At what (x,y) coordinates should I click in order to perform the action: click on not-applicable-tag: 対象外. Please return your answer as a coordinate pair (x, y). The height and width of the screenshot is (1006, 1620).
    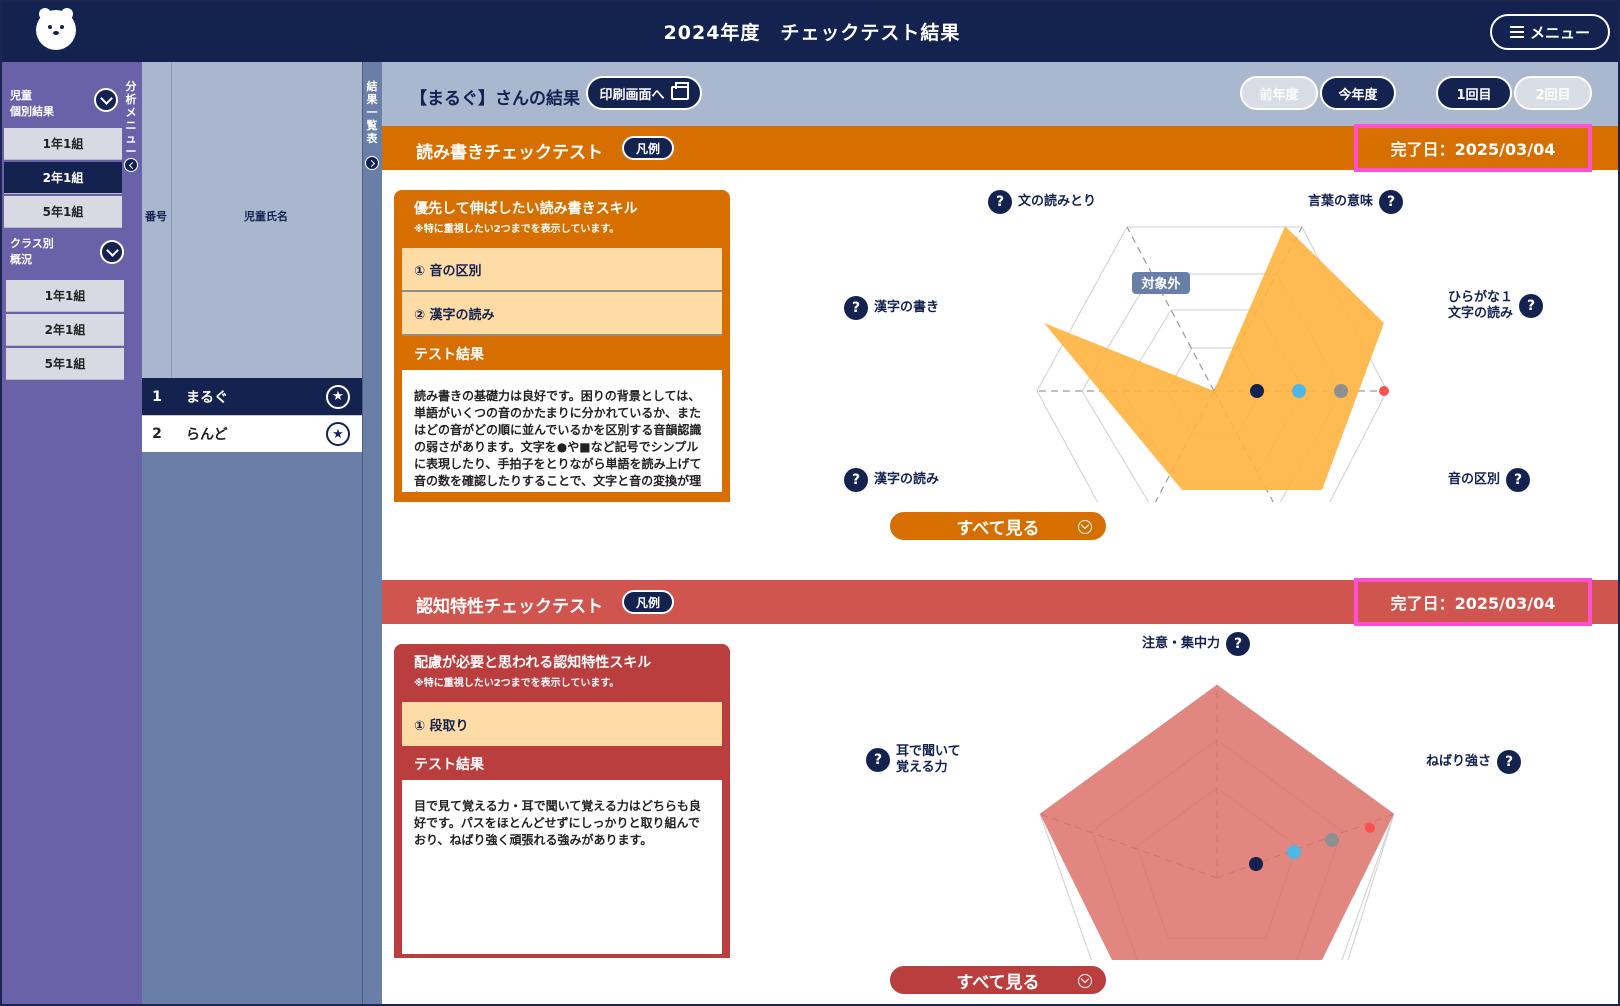
    Looking at the image, I should click on (1161, 283).